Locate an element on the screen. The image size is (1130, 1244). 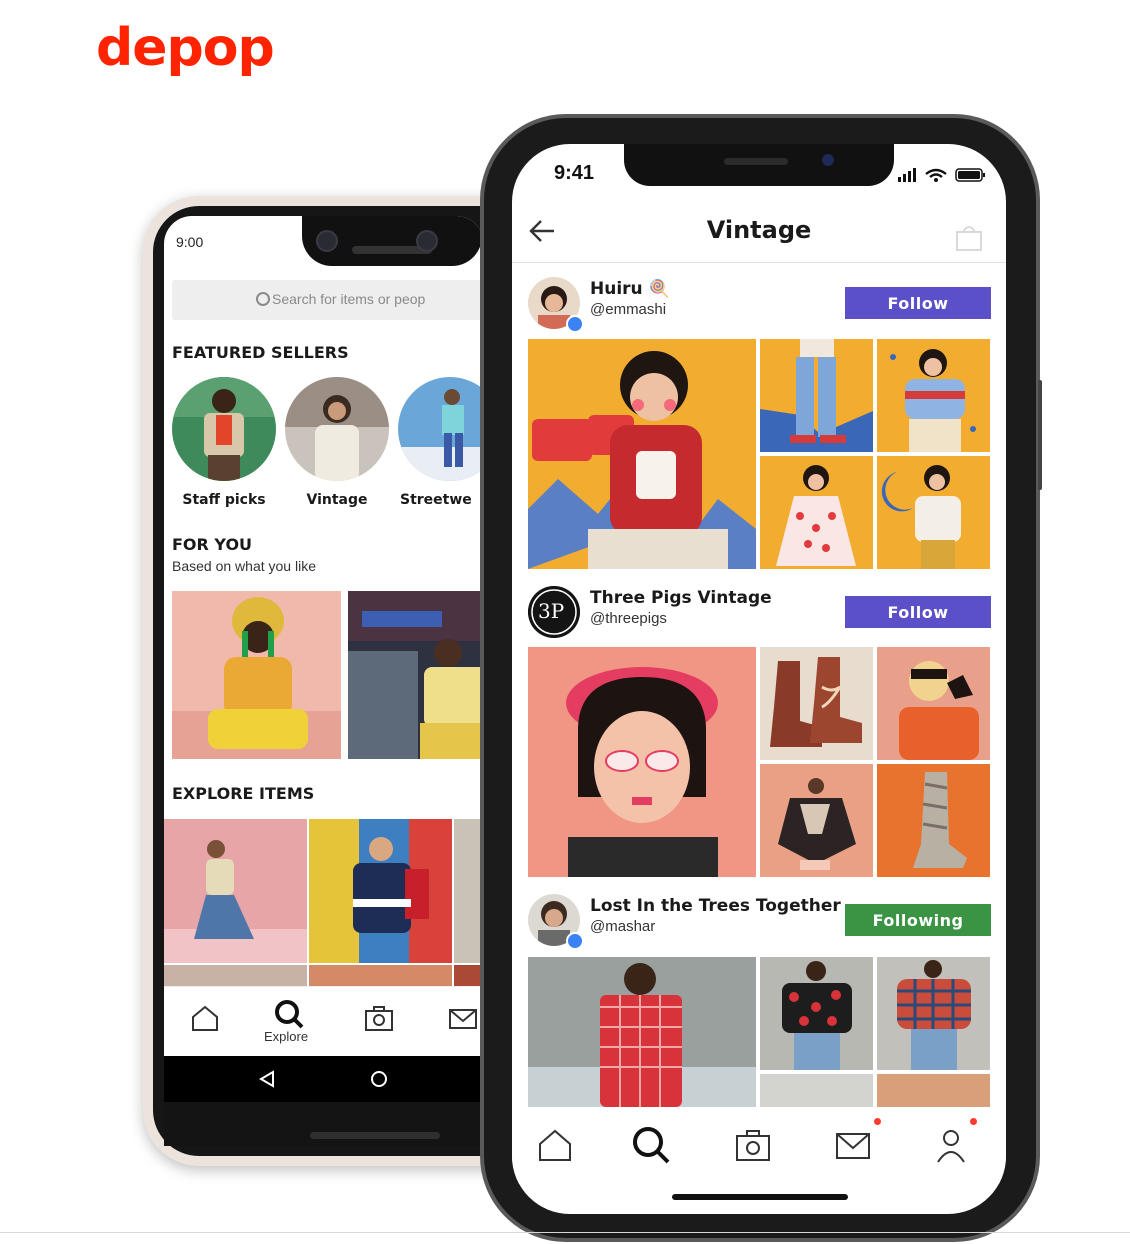
back-triangle-icon is located at coordinates (267, 1079).